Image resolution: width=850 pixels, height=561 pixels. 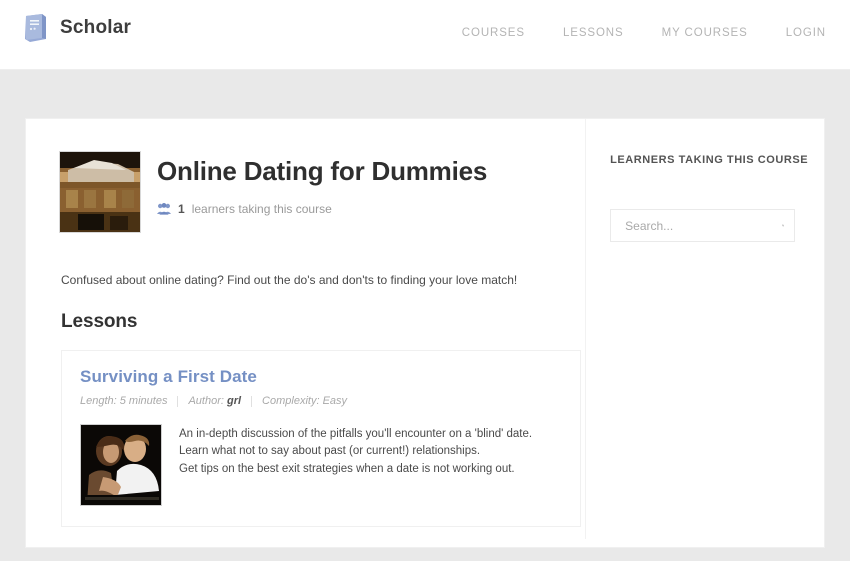 What do you see at coordinates (234, 401) in the screenshot?
I see `lesson-author-name: grl` at bounding box center [234, 401].